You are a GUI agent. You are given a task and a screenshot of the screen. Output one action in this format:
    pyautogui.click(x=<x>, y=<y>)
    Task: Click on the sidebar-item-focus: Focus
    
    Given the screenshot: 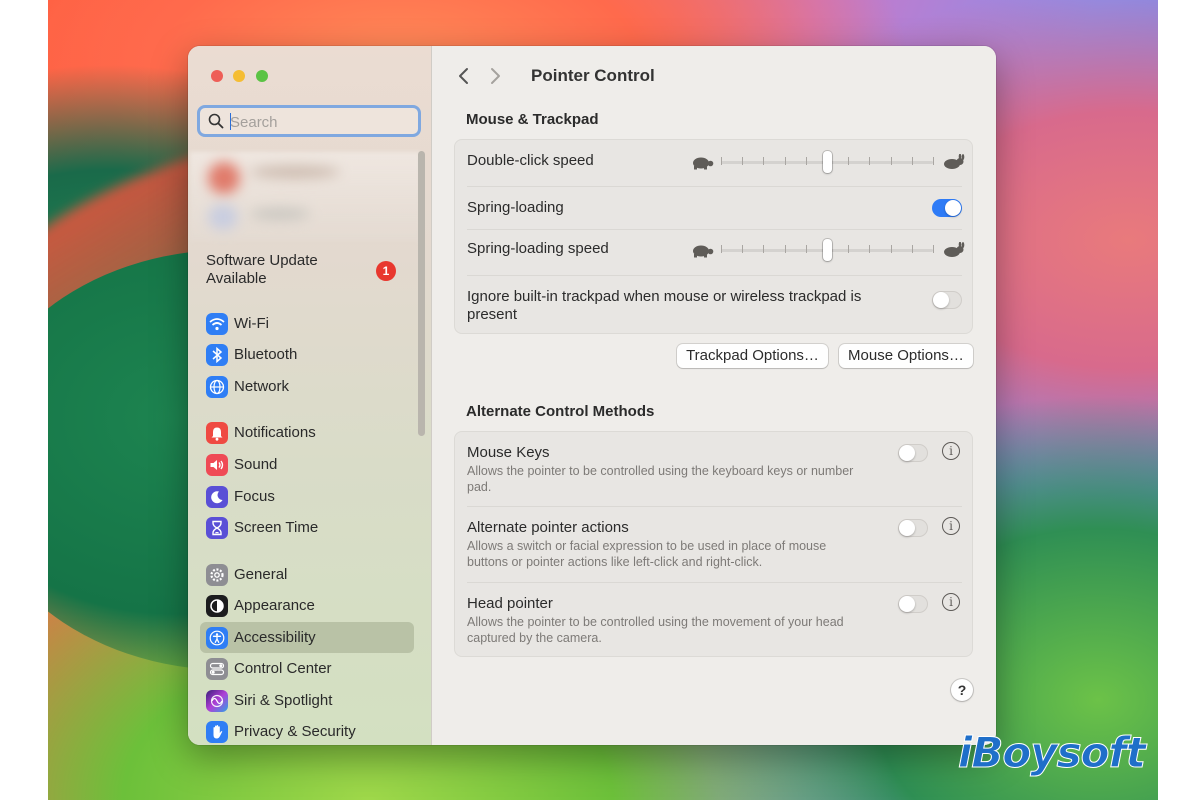 What is the action you would take?
    pyautogui.click(x=307, y=496)
    